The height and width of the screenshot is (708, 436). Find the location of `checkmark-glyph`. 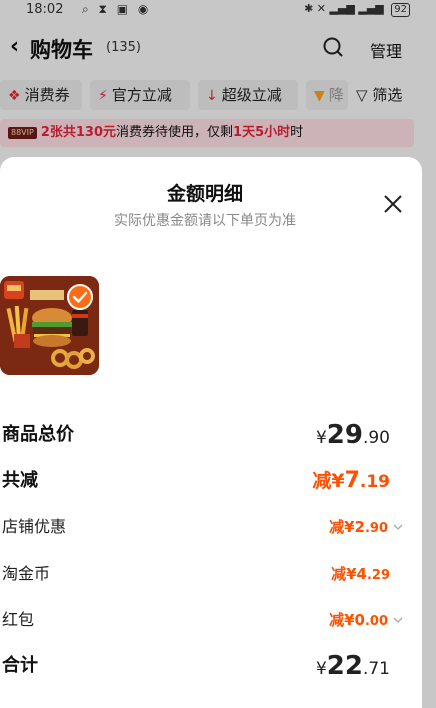

checkmark-glyph is located at coordinates (80, 297).